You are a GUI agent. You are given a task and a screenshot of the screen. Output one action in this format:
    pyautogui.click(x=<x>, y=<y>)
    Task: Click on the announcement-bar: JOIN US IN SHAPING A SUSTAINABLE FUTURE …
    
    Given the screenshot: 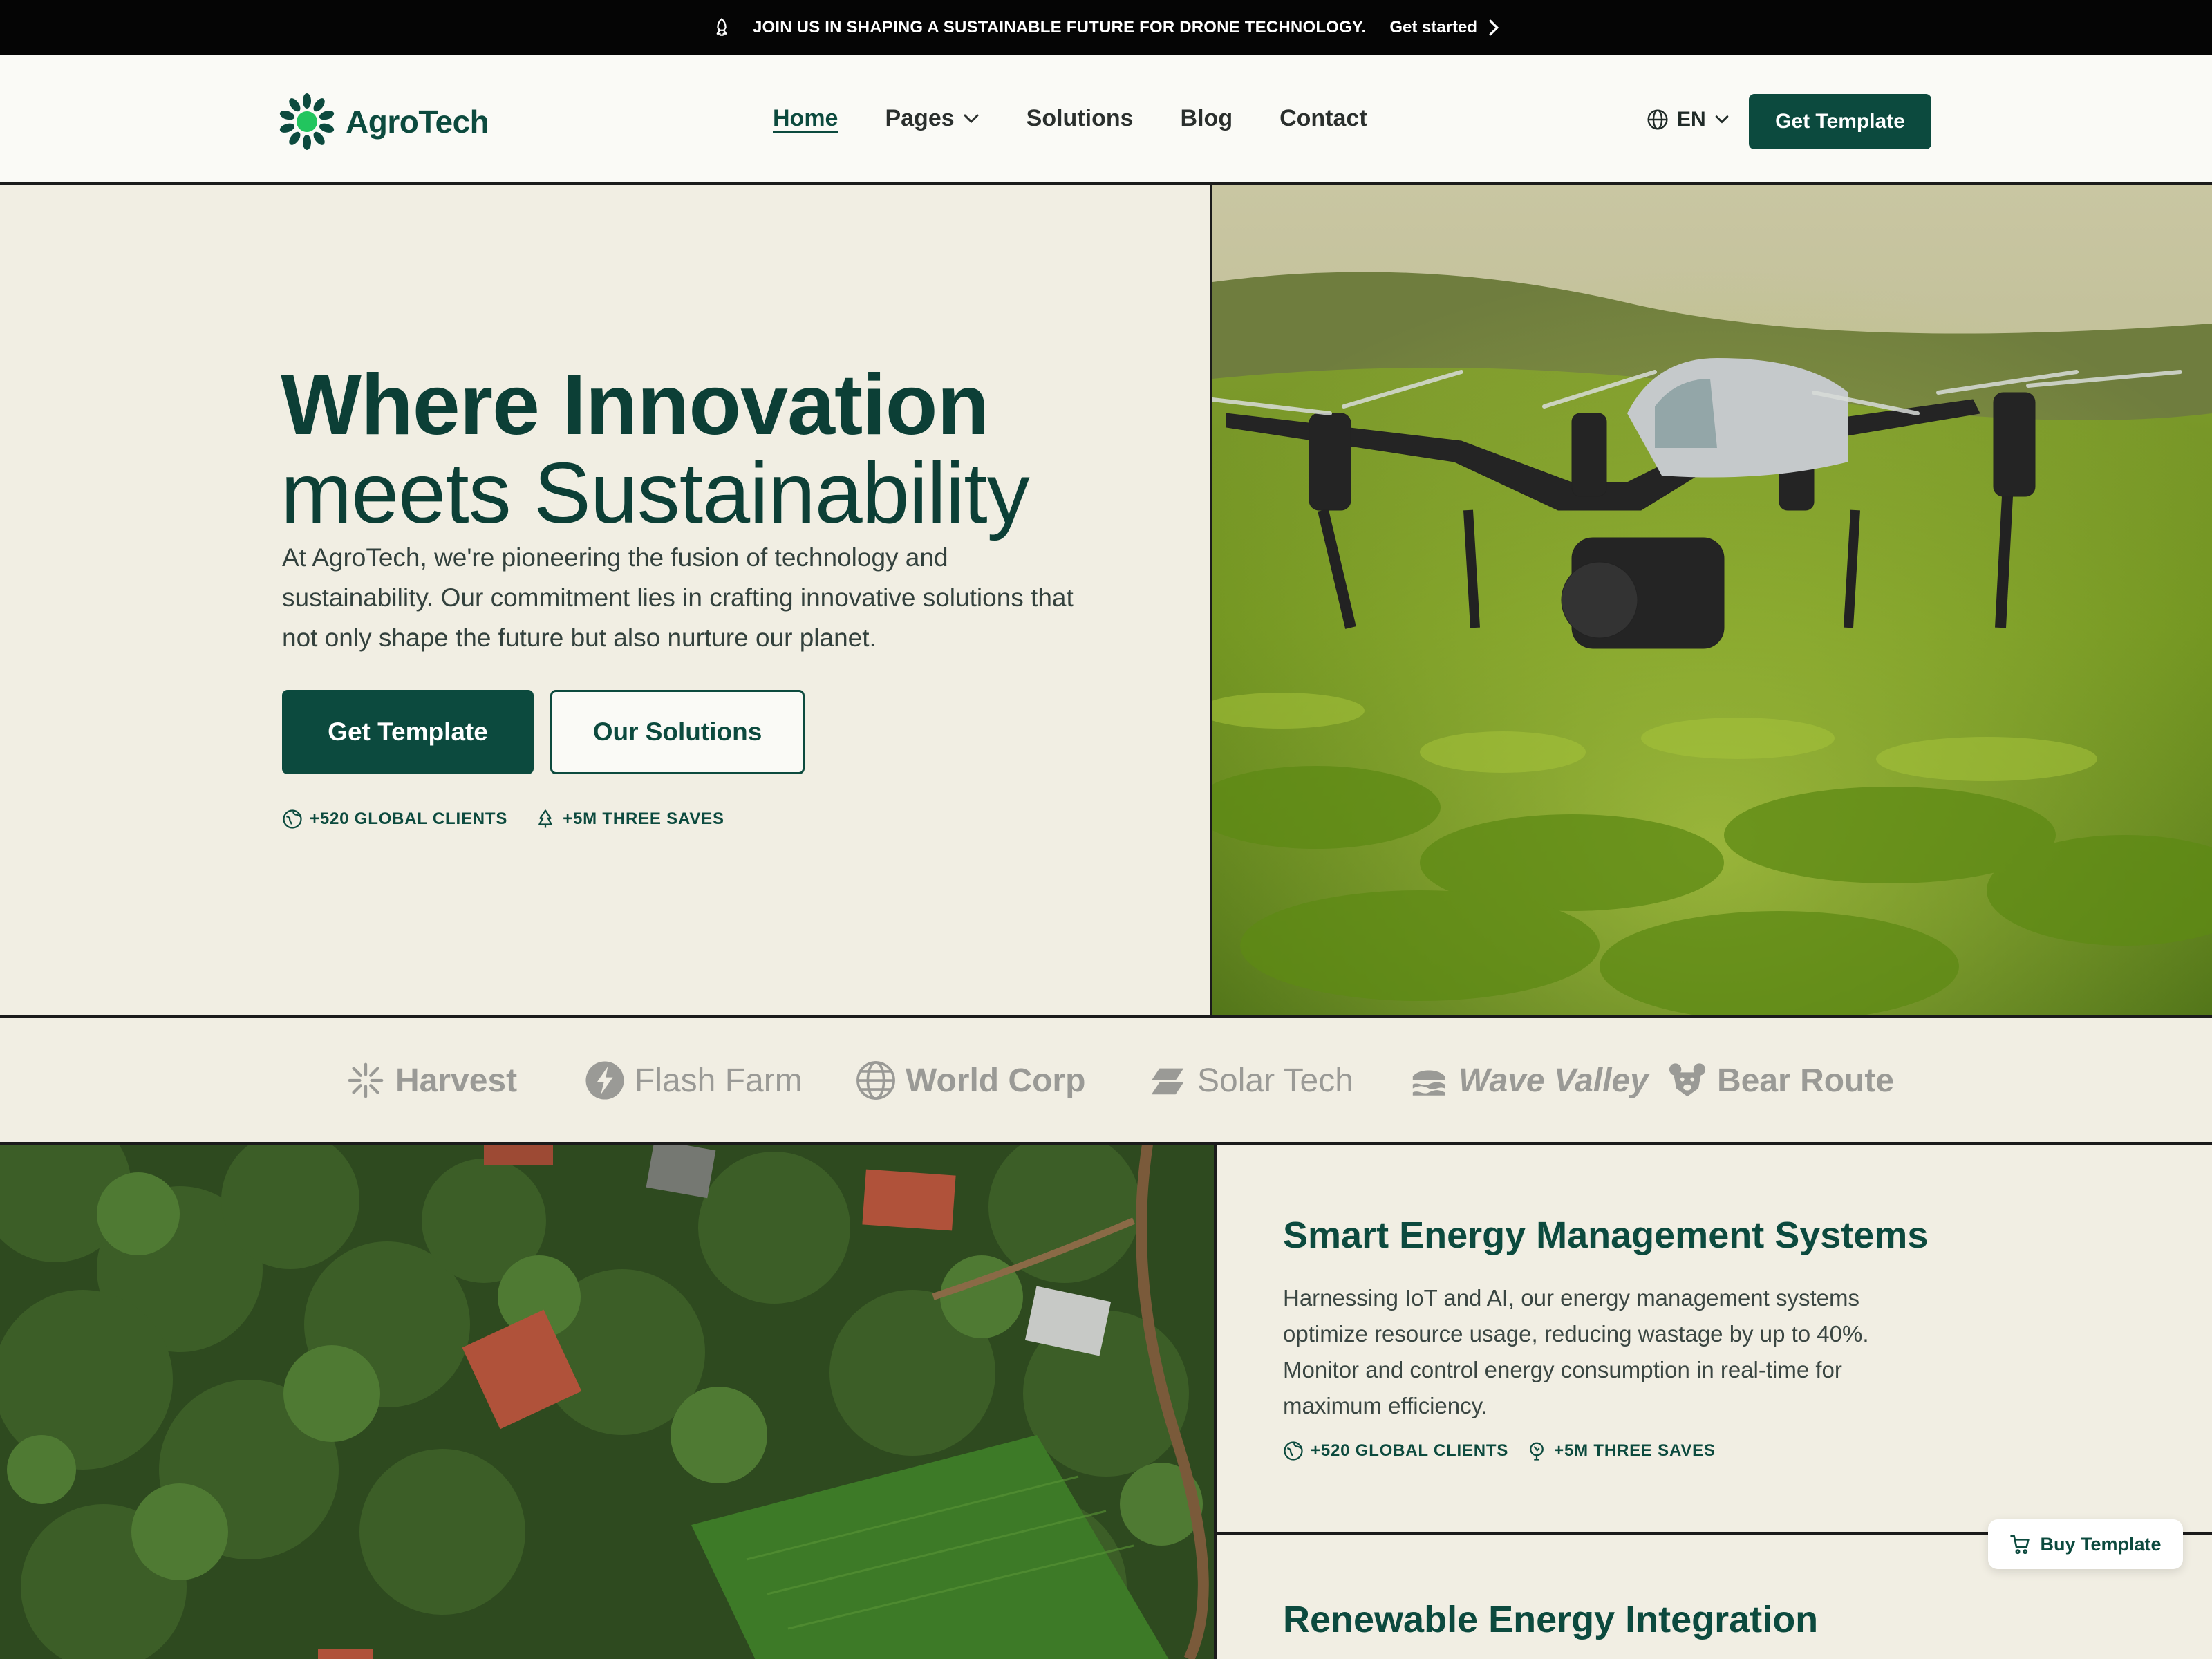 What is the action you would take?
    pyautogui.click(x=1106, y=27)
    